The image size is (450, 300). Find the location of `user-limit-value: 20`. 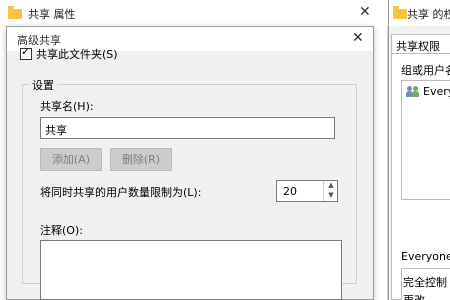

user-limit-value: 20 is located at coordinates (290, 191).